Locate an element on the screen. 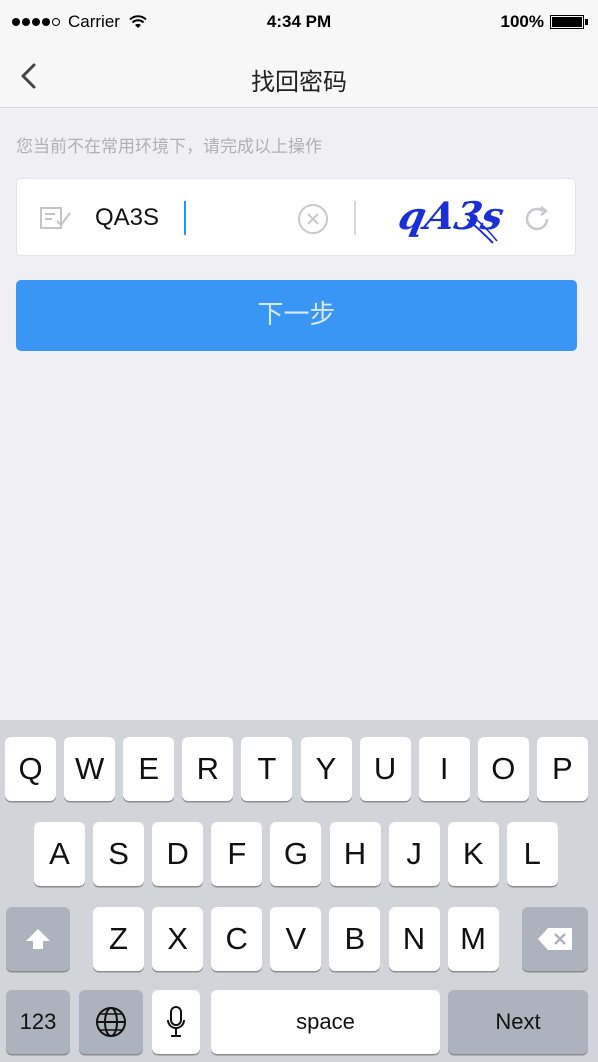 This screenshot has width=598, height=1062. shift-icon is located at coordinates (38, 939).